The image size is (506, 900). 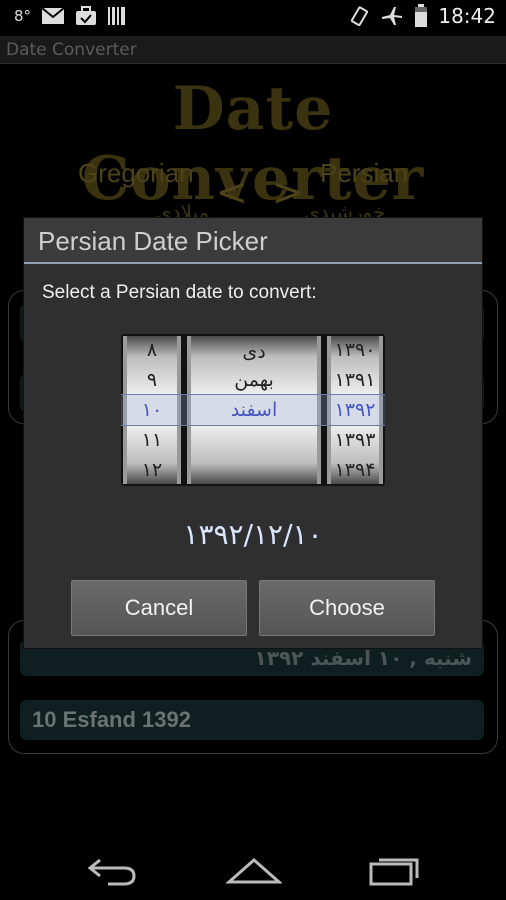 What do you see at coordinates (254, 440) in the screenshot?
I see `month-item` at bounding box center [254, 440].